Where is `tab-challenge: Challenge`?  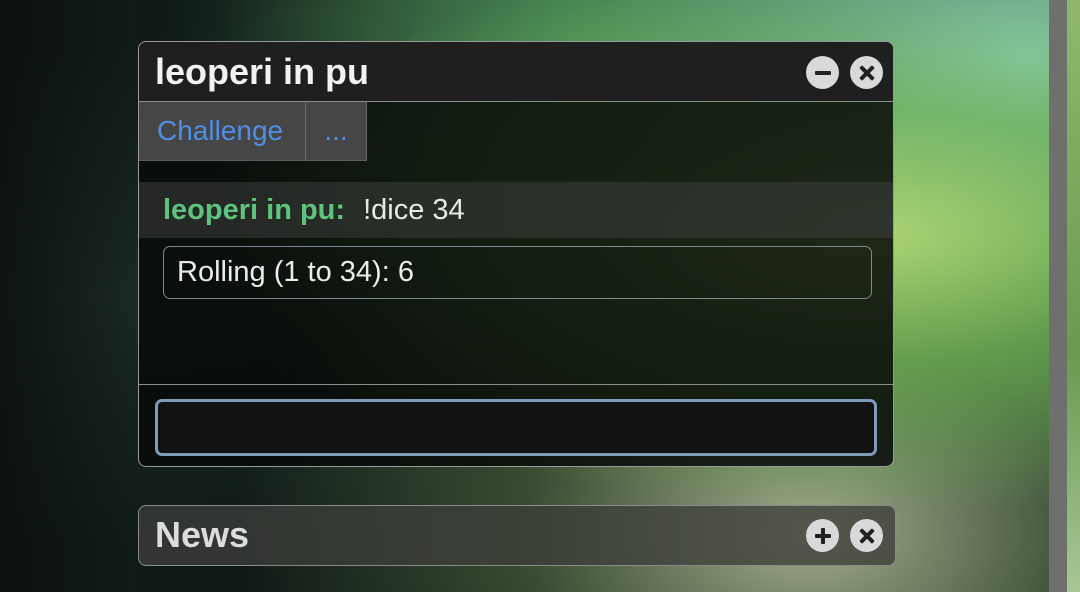
tab-challenge: Challenge is located at coordinates (222, 131).